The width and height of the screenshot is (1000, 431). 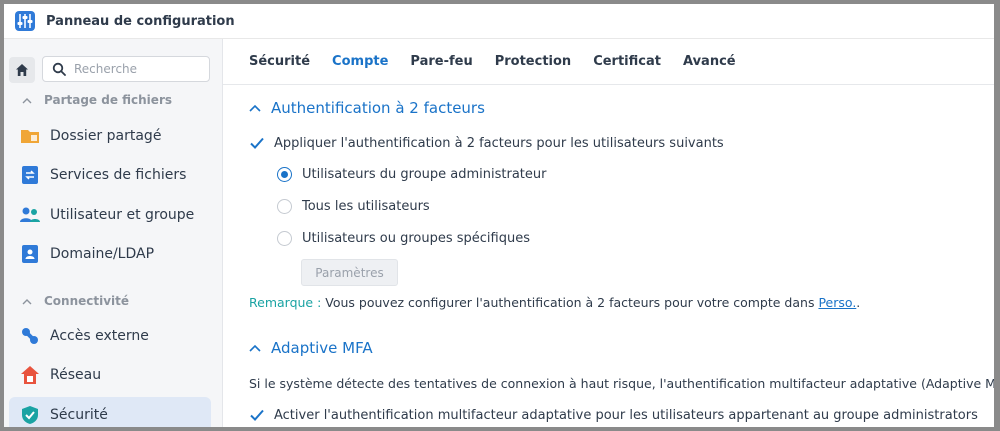 I want to click on home-button, so click(x=22, y=70).